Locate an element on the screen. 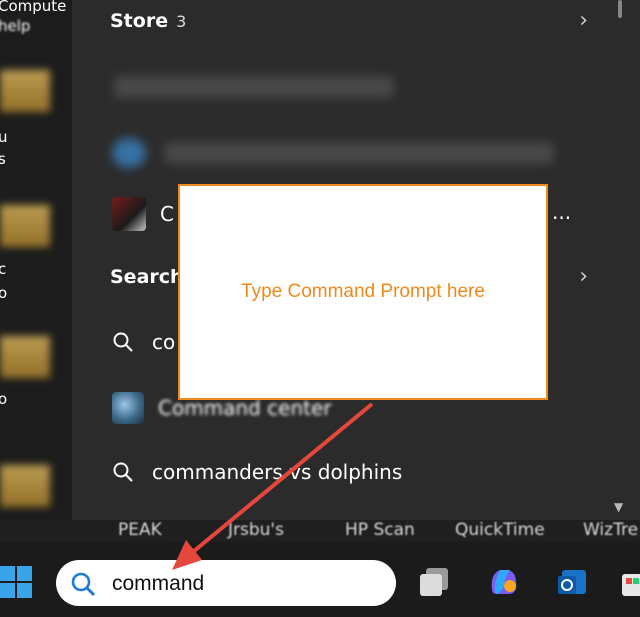  store-icon is located at coordinates (630, 582).